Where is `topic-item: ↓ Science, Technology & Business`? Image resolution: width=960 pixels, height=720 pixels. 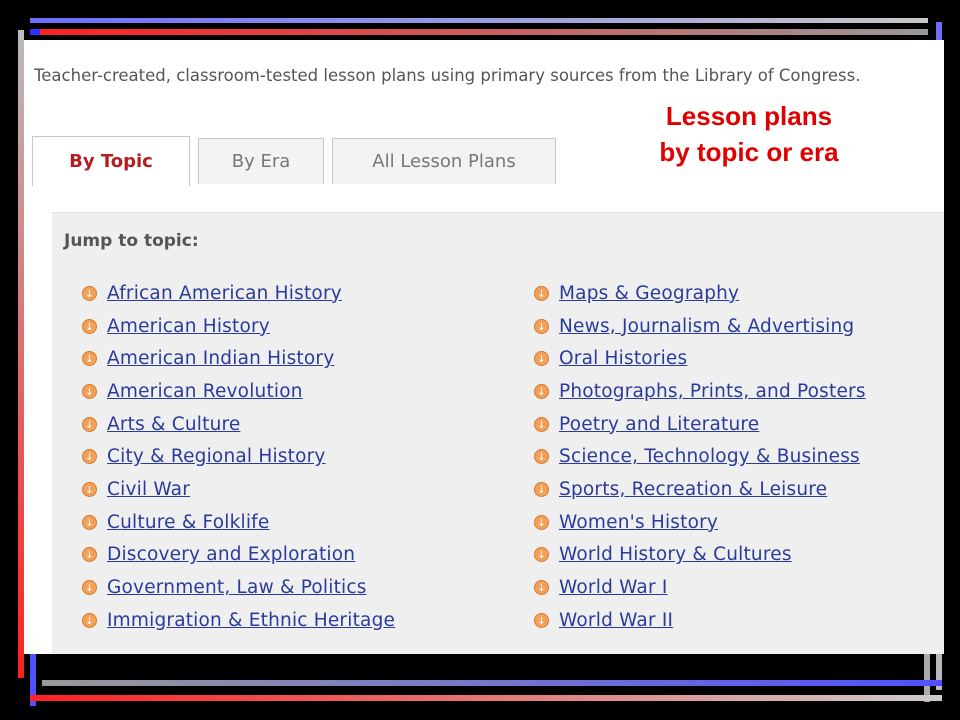
topic-item: ↓ Science, Technology & Business is located at coordinates (700, 456).